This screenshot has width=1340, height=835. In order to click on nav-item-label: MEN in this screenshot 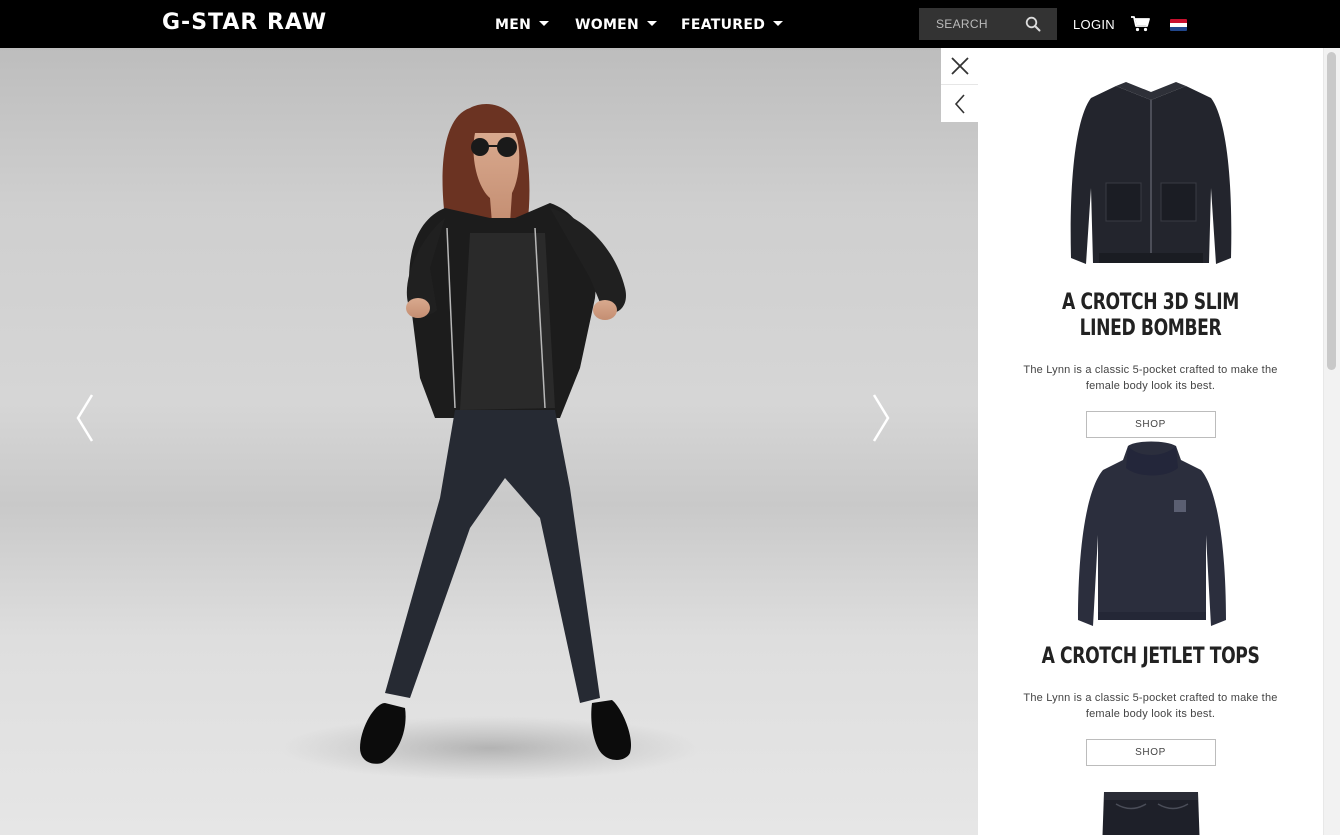, I will do `click(513, 25)`.